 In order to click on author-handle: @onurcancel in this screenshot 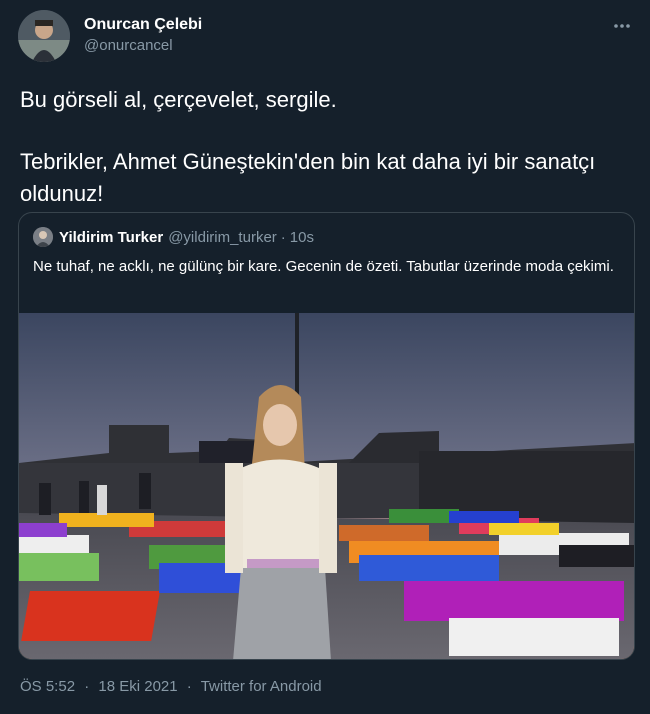, I will do `click(143, 46)`.